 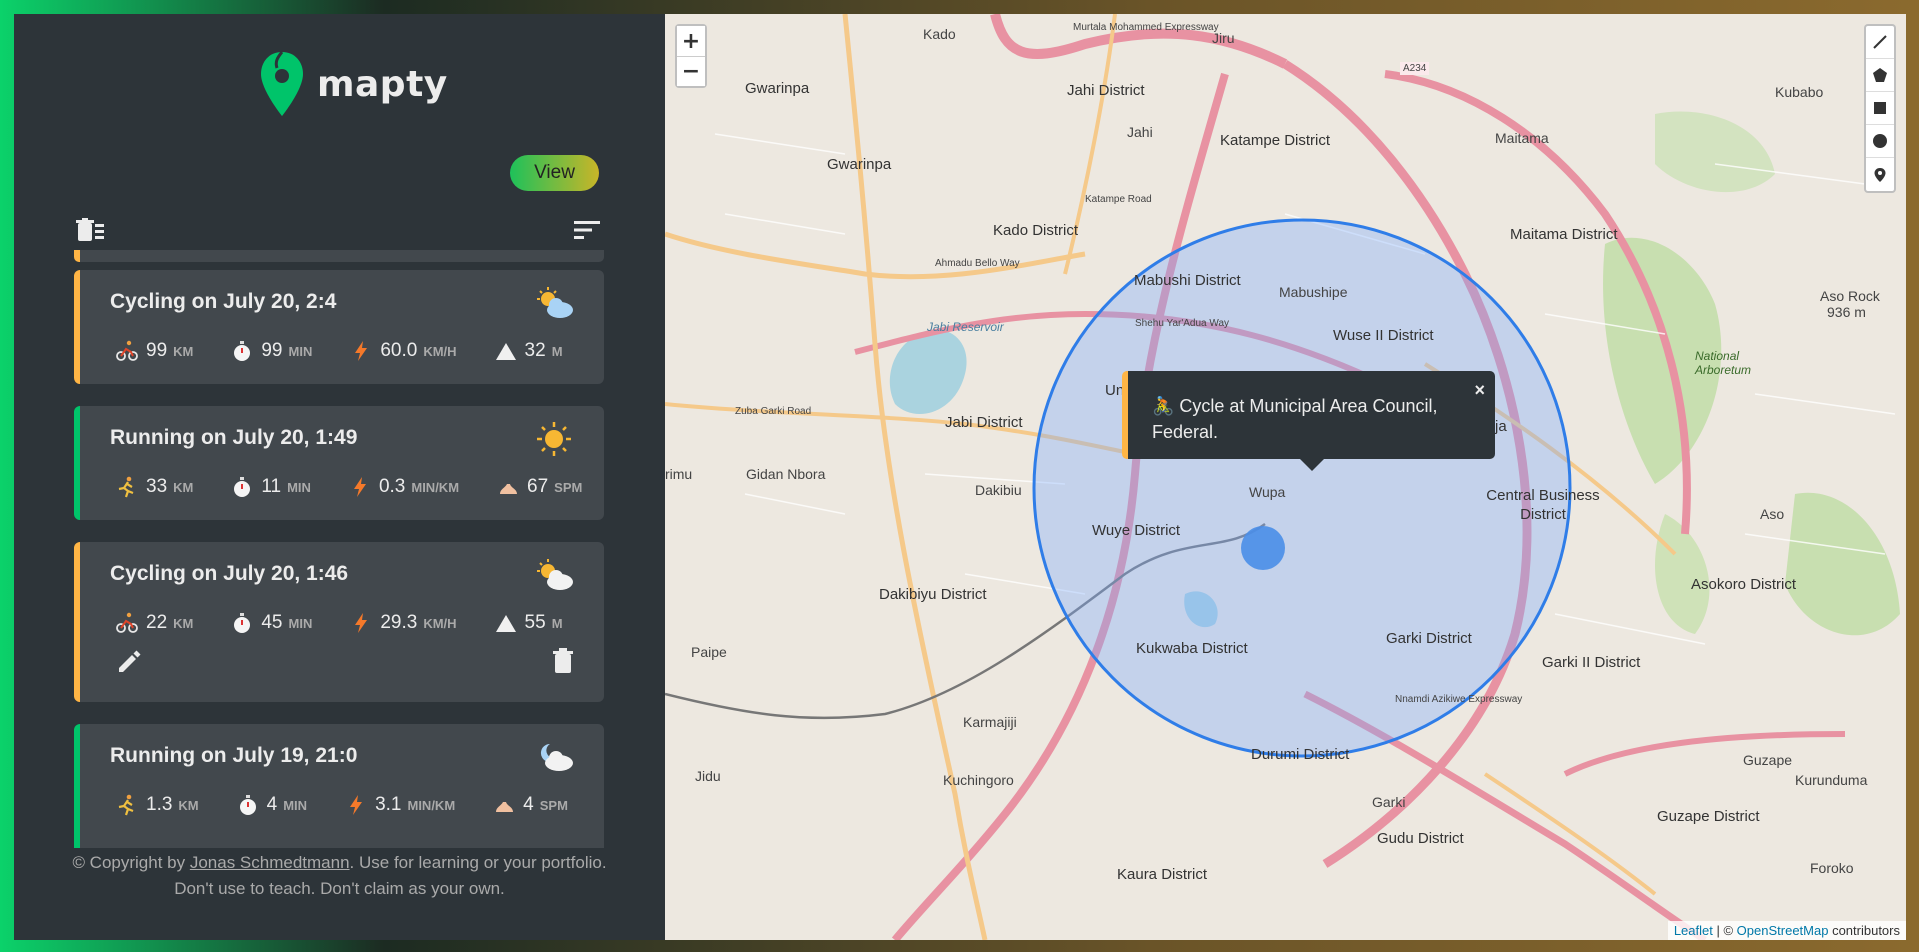 What do you see at coordinates (339, 256) in the screenshot?
I see `workout-card-partial` at bounding box center [339, 256].